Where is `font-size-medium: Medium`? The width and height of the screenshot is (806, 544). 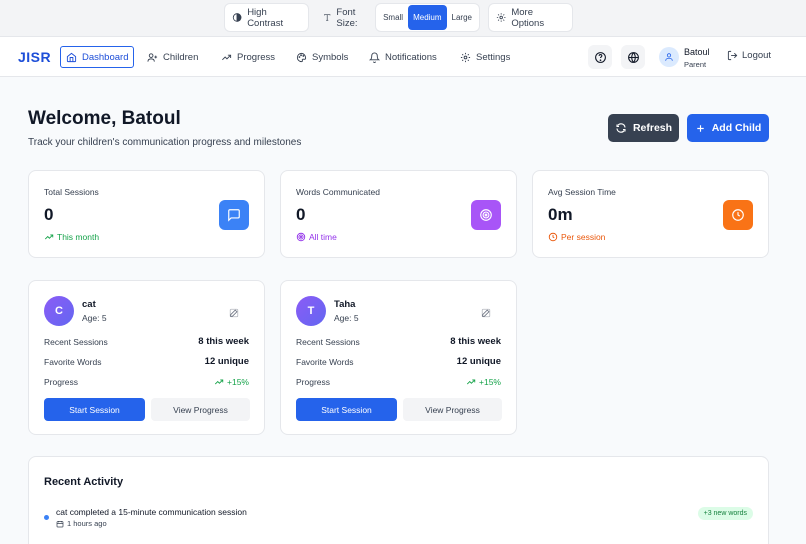
font-size-medium: Medium is located at coordinates (427, 17).